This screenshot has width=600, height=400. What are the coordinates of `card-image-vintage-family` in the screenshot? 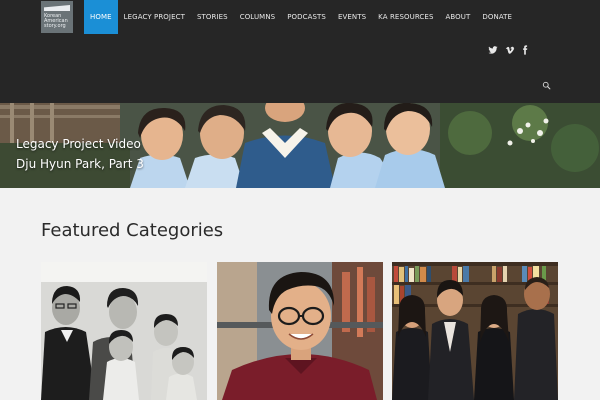 It's located at (124, 331).